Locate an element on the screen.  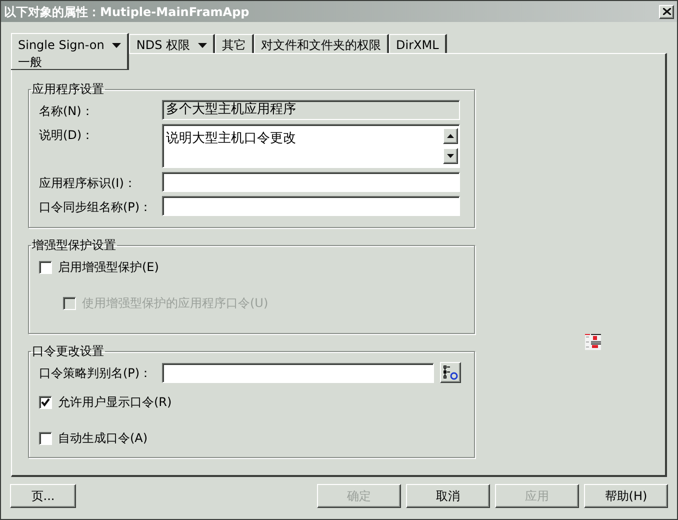
checkbox-label: 使用增强型保护的应用程序口令(U) is located at coordinates (175, 303).